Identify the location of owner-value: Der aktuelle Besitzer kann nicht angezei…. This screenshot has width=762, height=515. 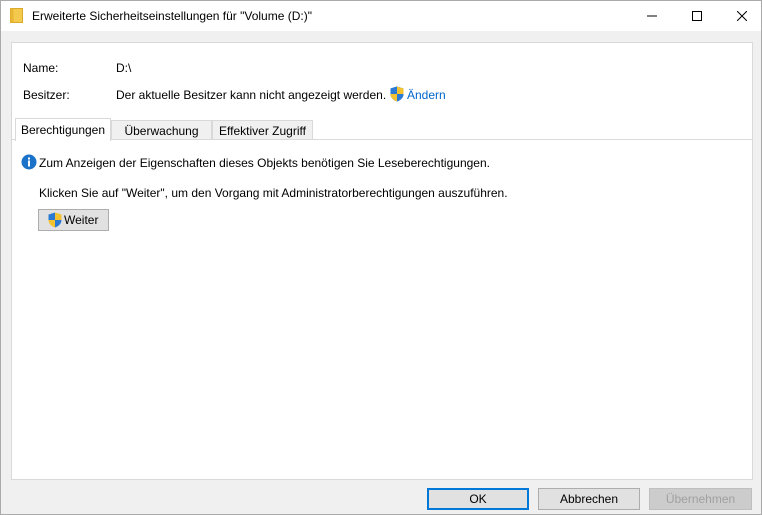
(251, 95).